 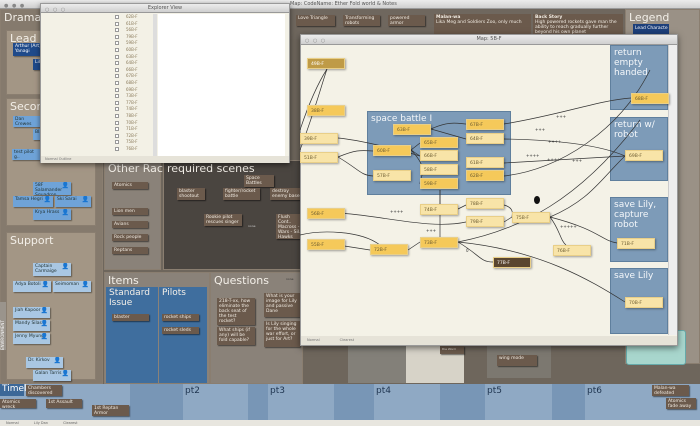 What do you see at coordinates (64, 403) in the screenshot?
I see `timeline-note: 1st Assault` at bounding box center [64, 403].